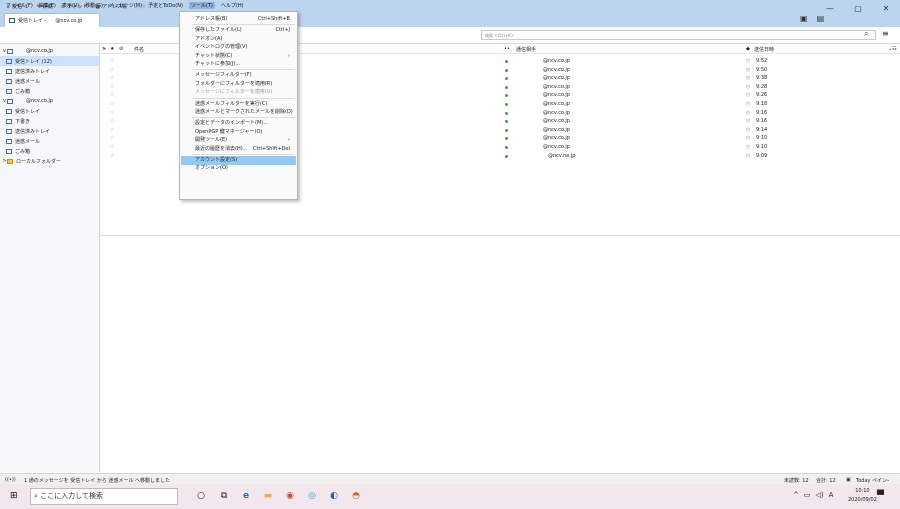 Image resolution: width=900 pixels, height=509 pixels. What do you see at coordinates (858, 9) in the screenshot?
I see `maximize-button: ▢` at bounding box center [858, 9].